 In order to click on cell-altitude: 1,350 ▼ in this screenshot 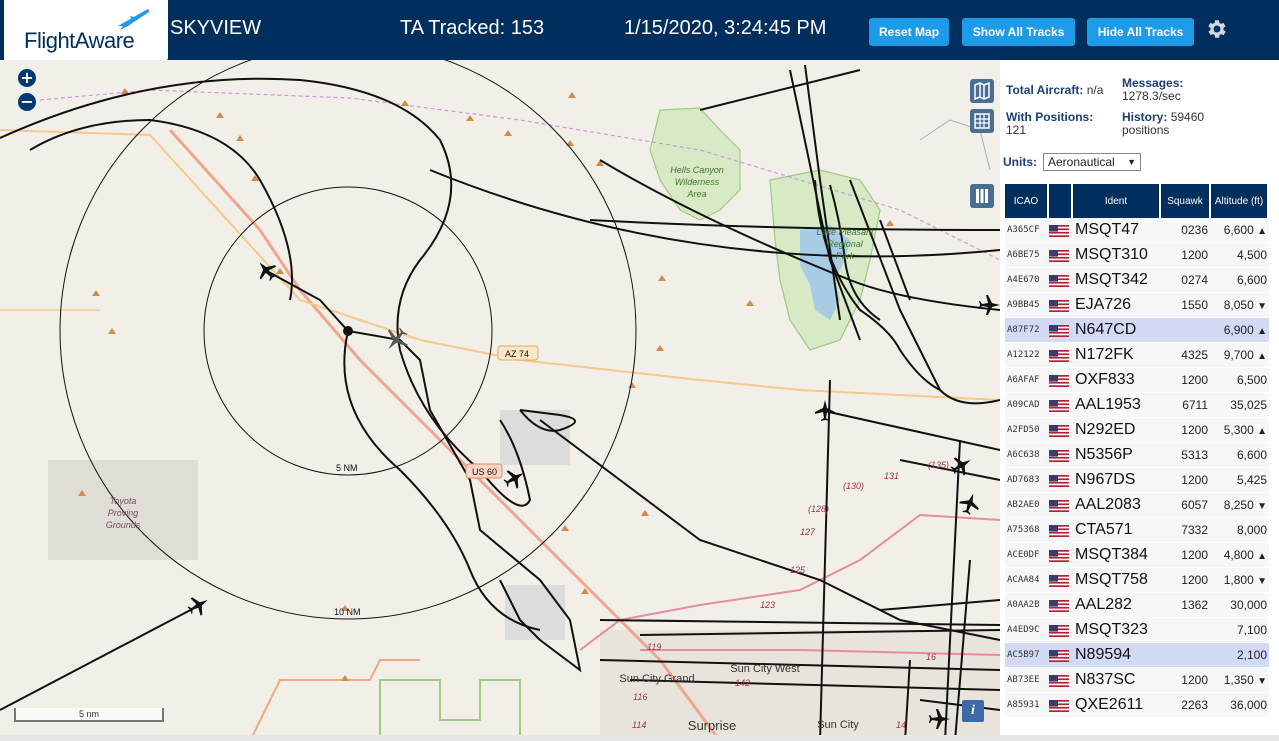, I will do `click(1240, 680)`.